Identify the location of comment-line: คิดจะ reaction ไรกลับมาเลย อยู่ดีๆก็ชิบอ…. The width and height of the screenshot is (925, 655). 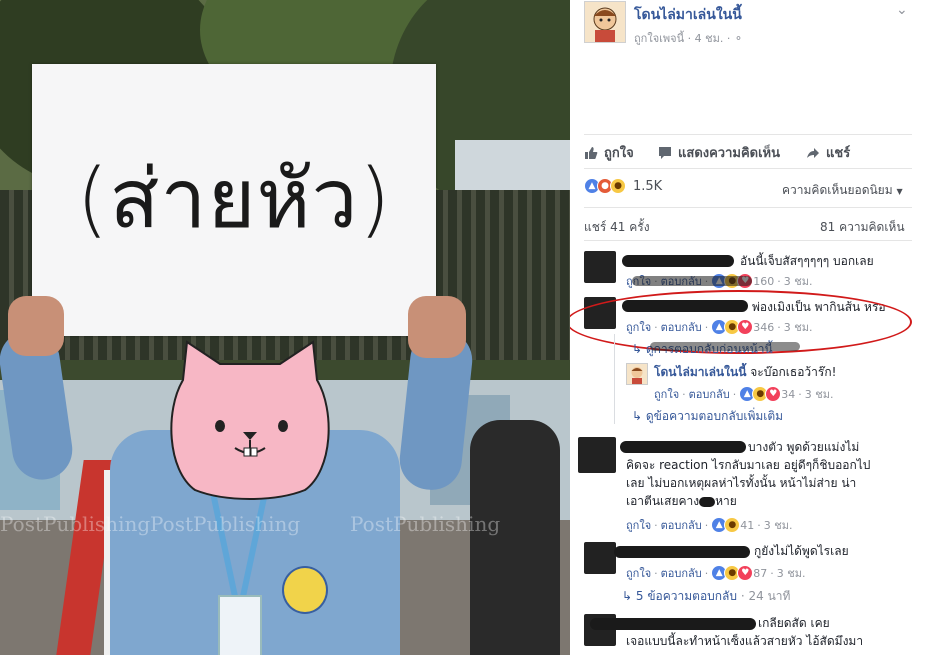
(748, 465).